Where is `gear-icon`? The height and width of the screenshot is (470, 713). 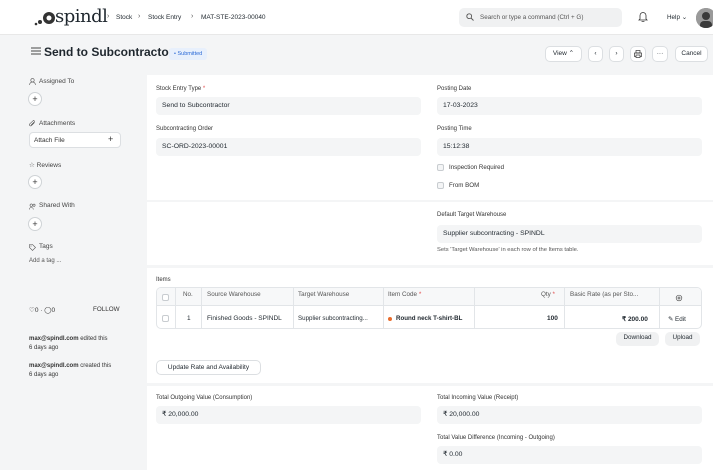 gear-icon is located at coordinates (679, 298).